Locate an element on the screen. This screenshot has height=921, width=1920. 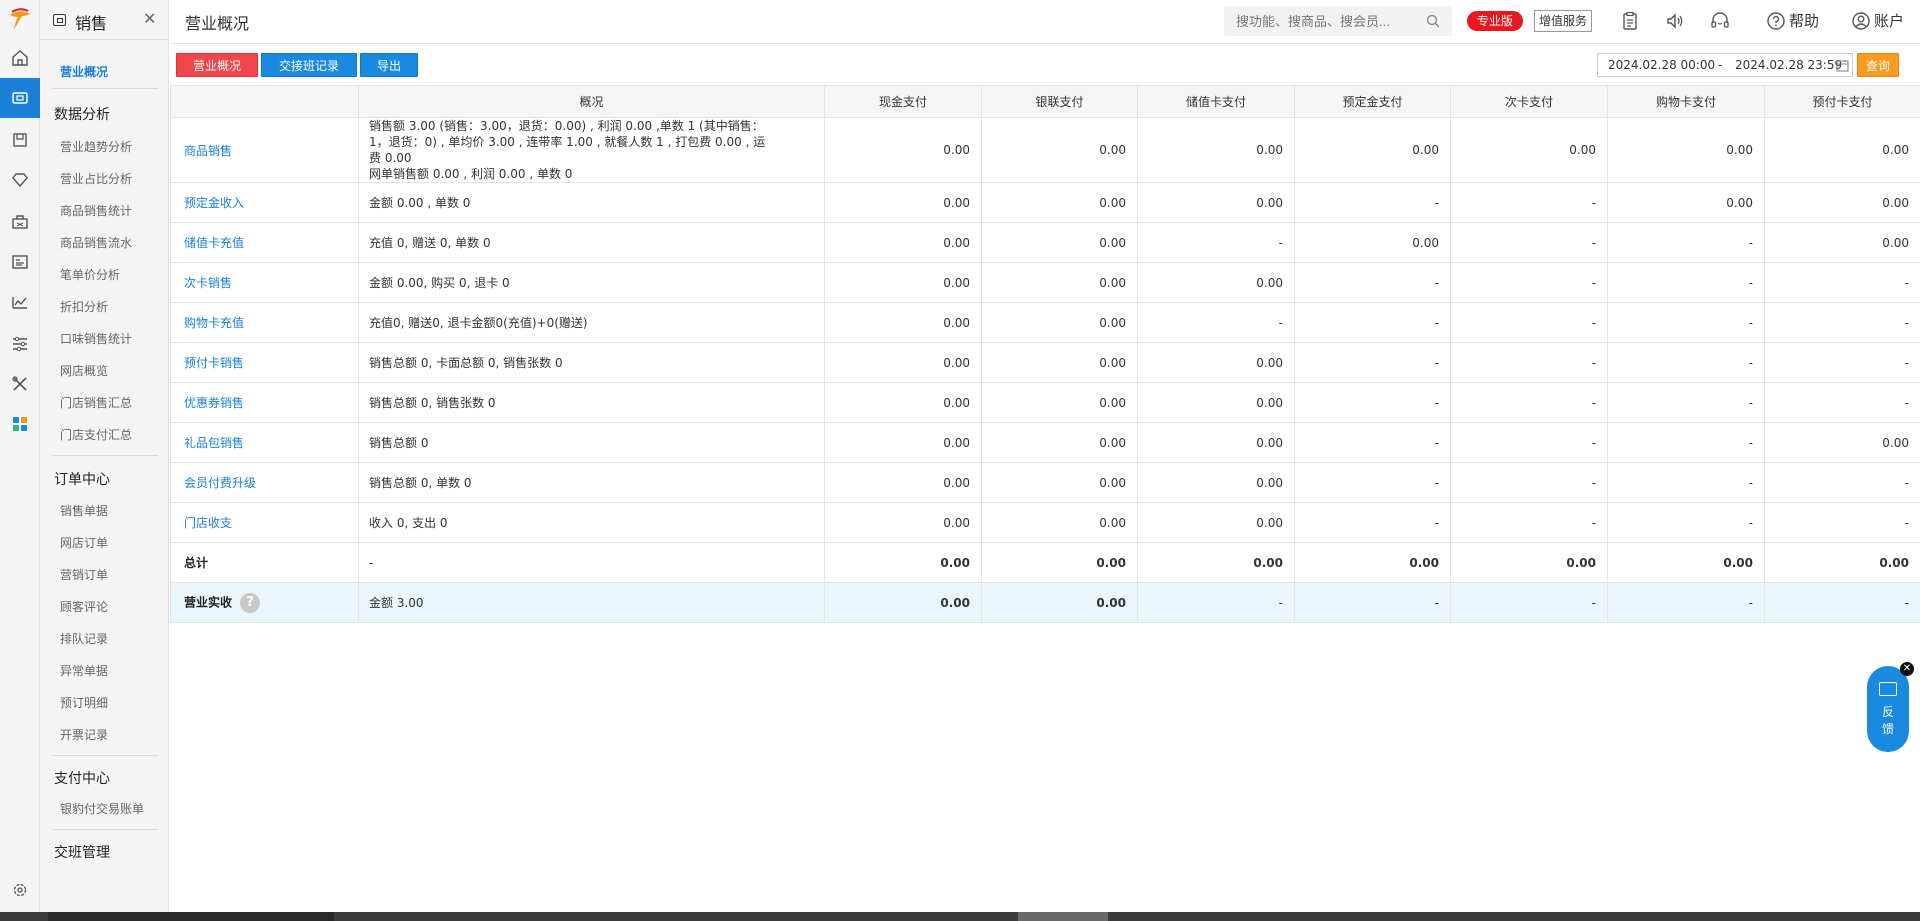
section-shift-management: 交班管理 is located at coordinates (82, 852).